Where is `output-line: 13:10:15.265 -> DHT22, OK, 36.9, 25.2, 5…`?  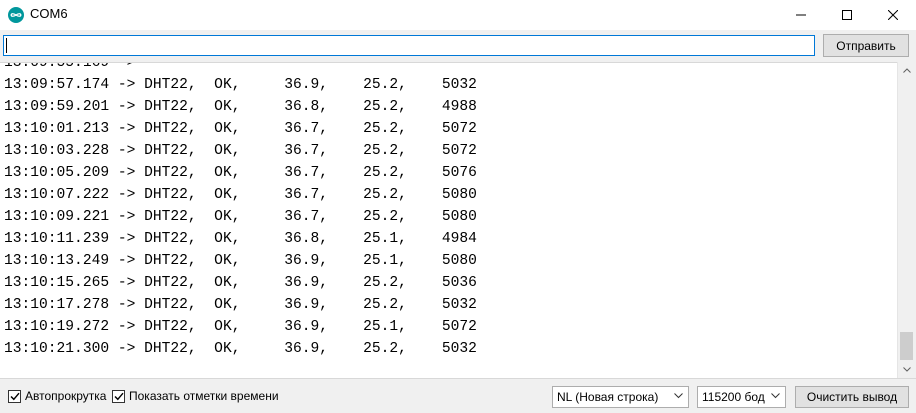 output-line: 13:10:15.265 -> DHT22, OK, 36.9, 25.2, 5… is located at coordinates (240, 283).